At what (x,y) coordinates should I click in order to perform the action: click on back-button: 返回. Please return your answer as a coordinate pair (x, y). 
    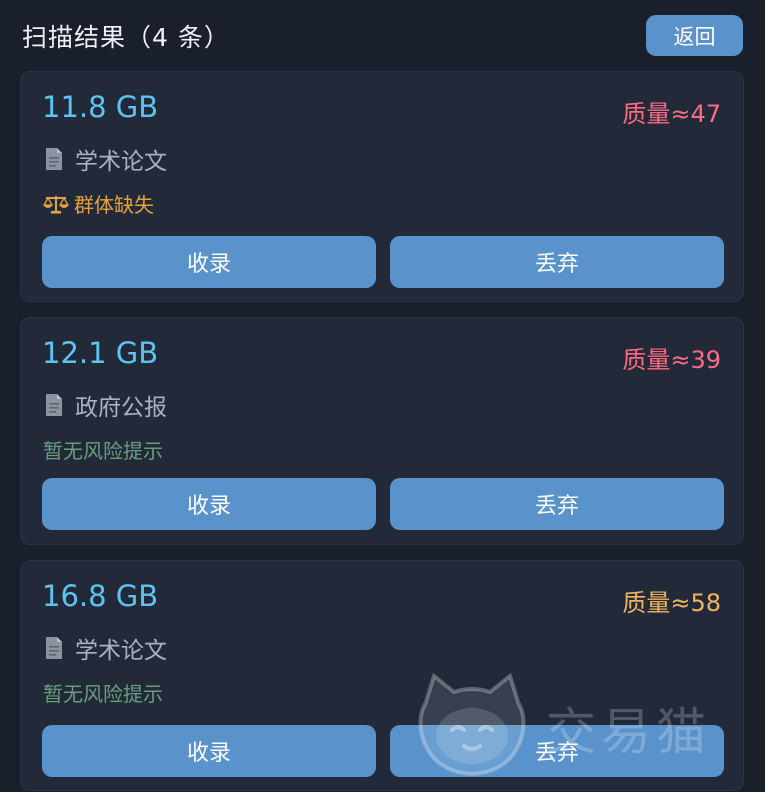
    Looking at the image, I should click on (694, 35).